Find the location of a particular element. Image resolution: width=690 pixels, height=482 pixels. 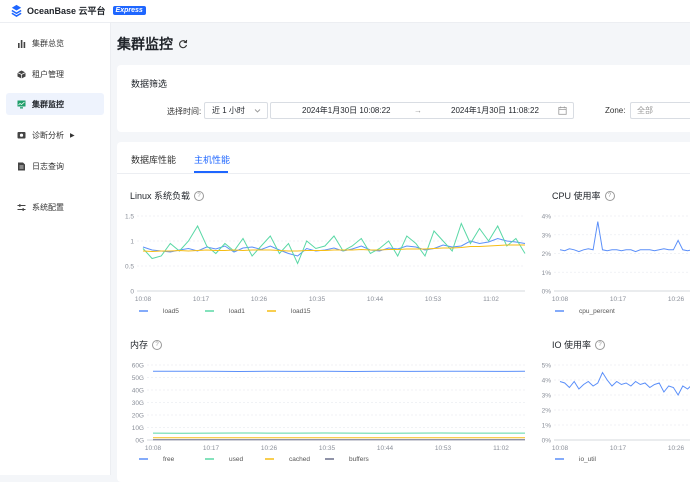

legend-label-load15: load15 is located at coordinates (301, 311).